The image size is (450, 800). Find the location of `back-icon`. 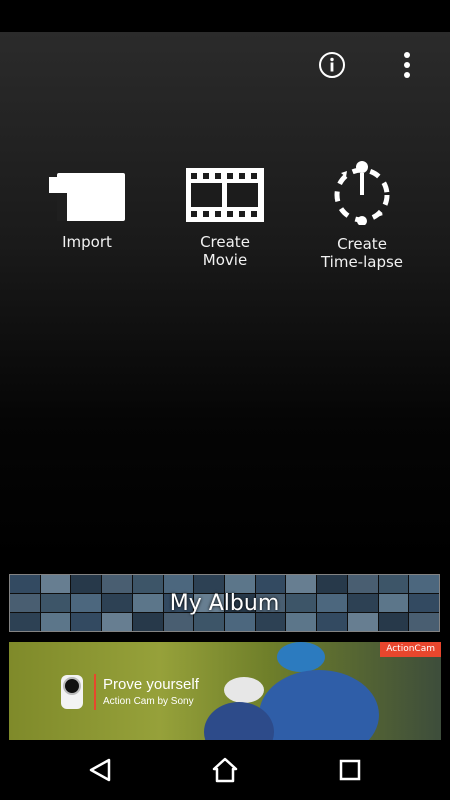

back-icon is located at coordinates (100, 770).